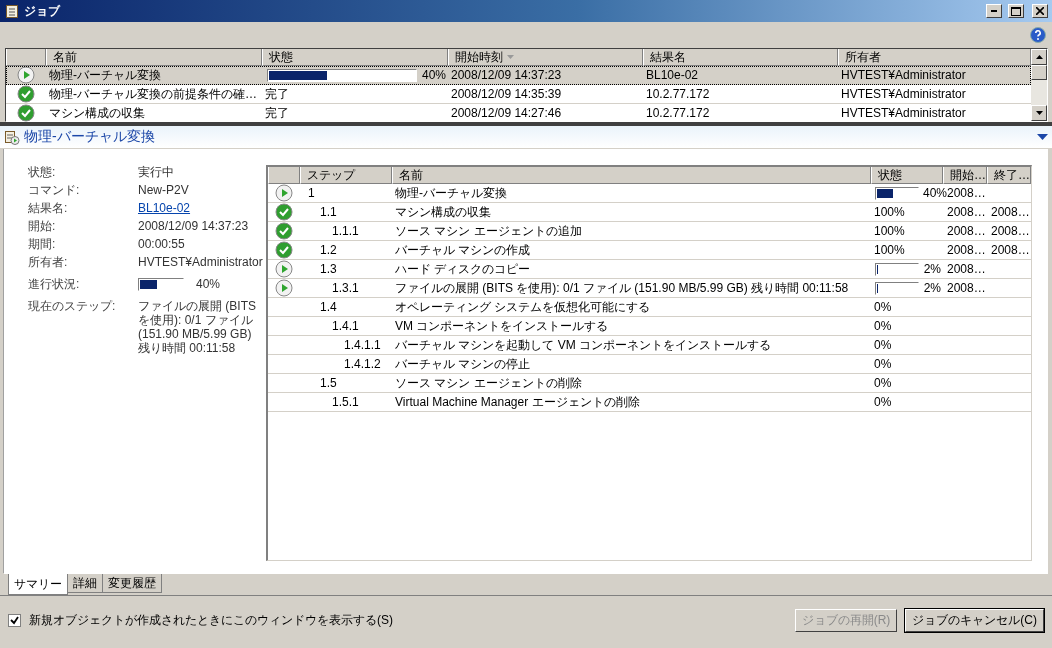 The height and width of the screenshot is (648, 1052). I want to click on tab: サマリー, so click(38, 584).